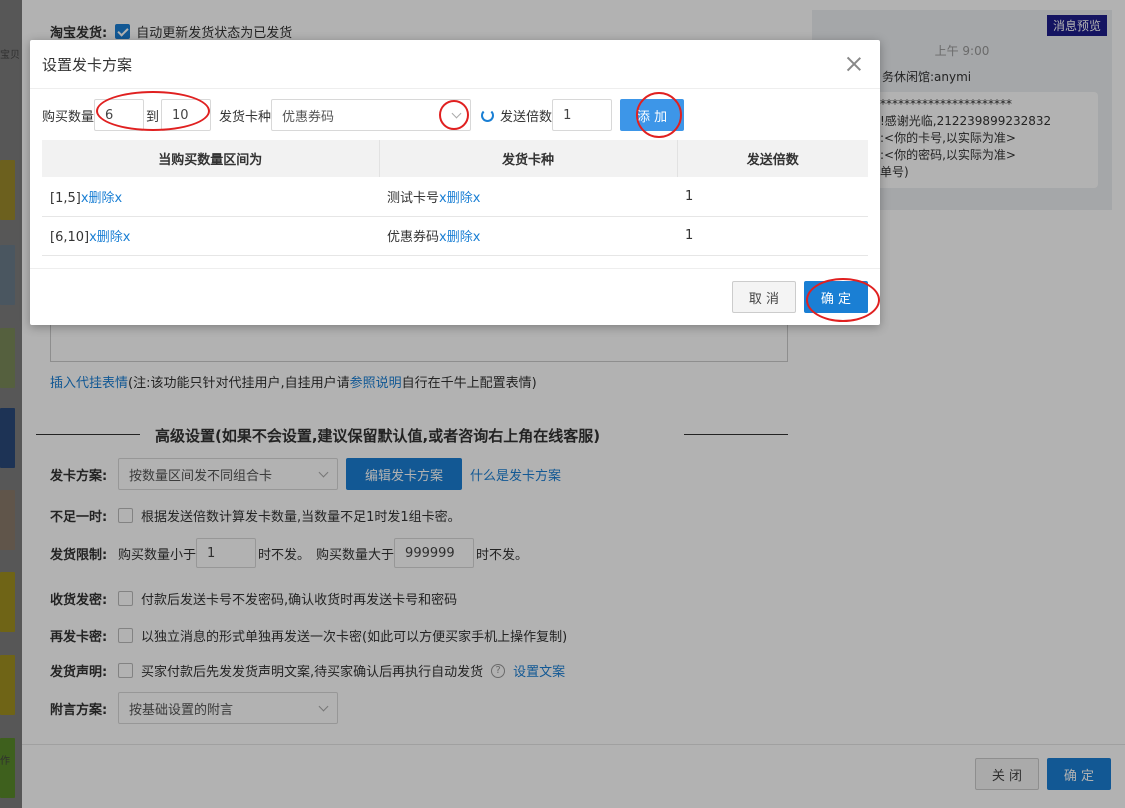 Image resolution: width=1125 pixels, height=808 pixels. I want to click on qty-label: 购买数量, so click(68, 117).